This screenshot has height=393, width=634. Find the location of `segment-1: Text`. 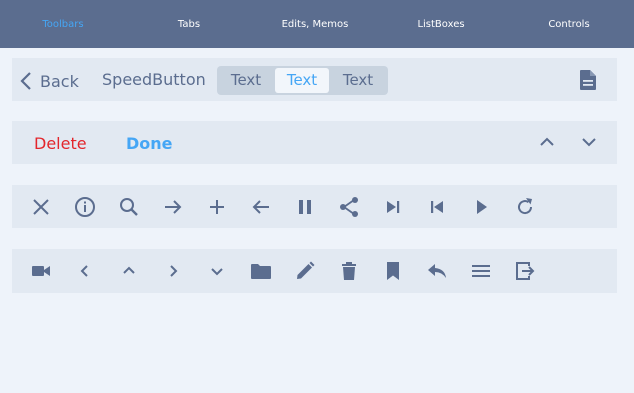

segment-1: Text is located at coordinates (246, 80).